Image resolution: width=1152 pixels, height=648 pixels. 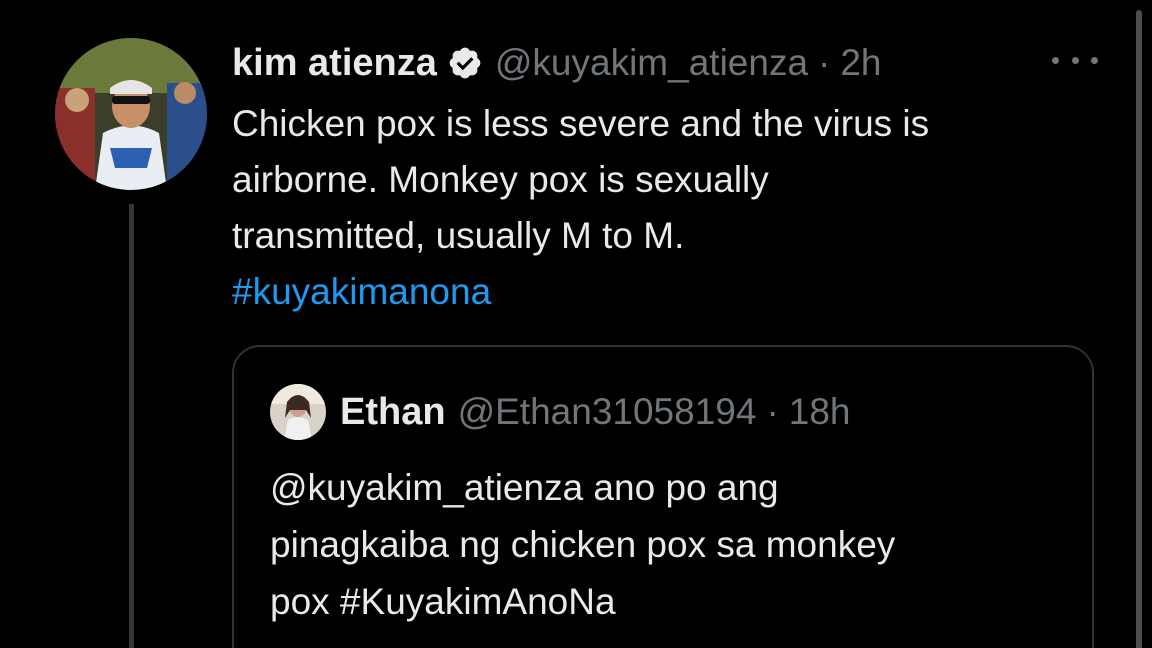 I want to click on tweet-text-line: airborne. Monkey pox is sexually, so click(x=500, y=179).